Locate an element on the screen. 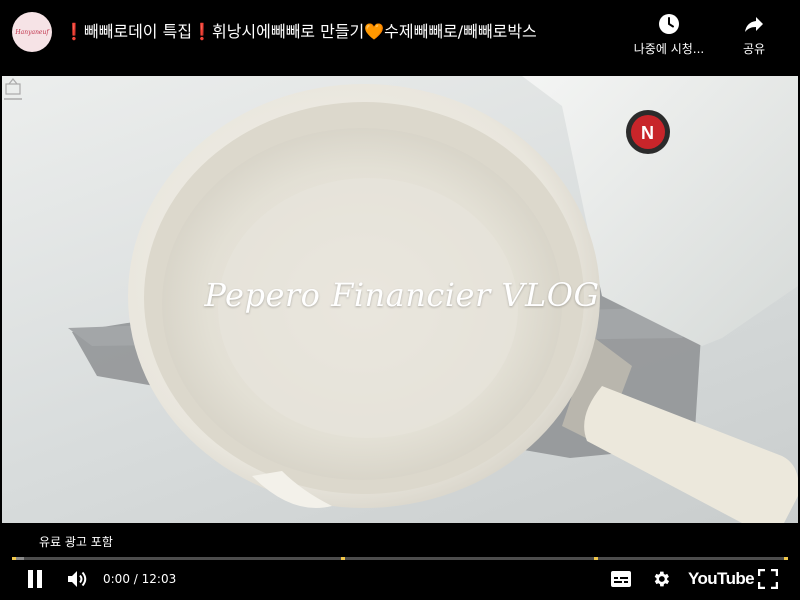 This screenshot has width=800, height=600. subtitles-button is located at coordinates (621, 579).